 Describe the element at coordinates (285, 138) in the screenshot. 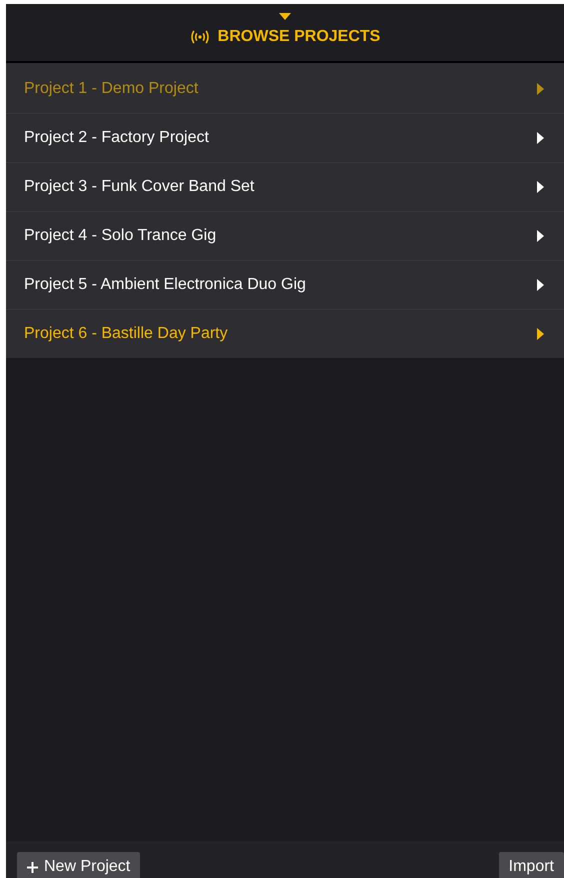

I see `project-row: Project 2 - Factory Project` at that location.